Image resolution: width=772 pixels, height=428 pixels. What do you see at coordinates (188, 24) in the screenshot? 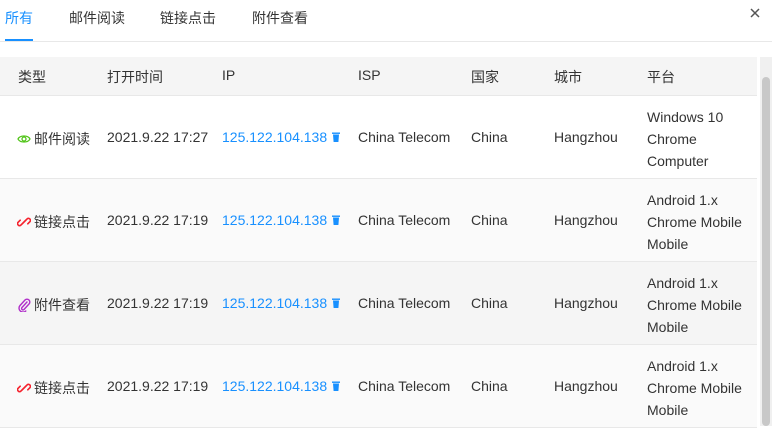
I see `tab-link-click: 链接点击` at bounding box center [188, 24].